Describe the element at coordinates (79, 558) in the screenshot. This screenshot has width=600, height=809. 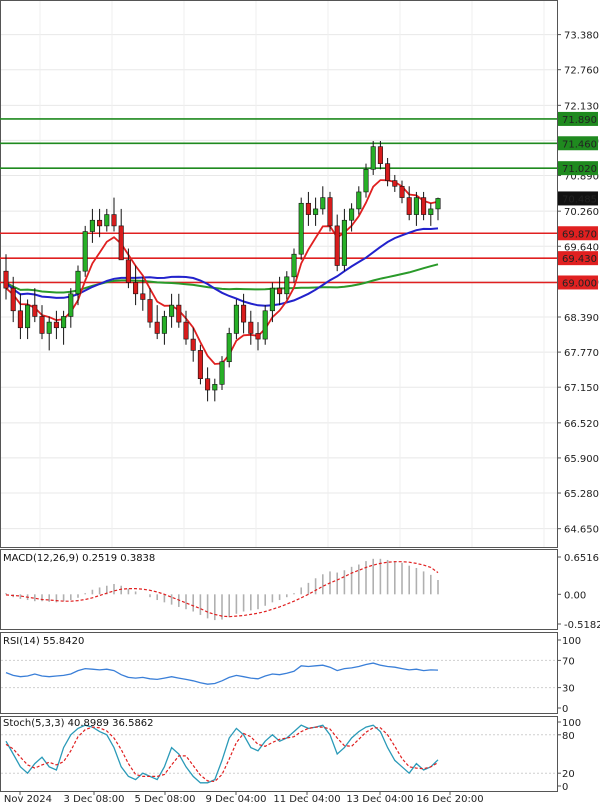
I see `macd-label: MACD(12,26,9) 0.2519 0.3838` at that location.